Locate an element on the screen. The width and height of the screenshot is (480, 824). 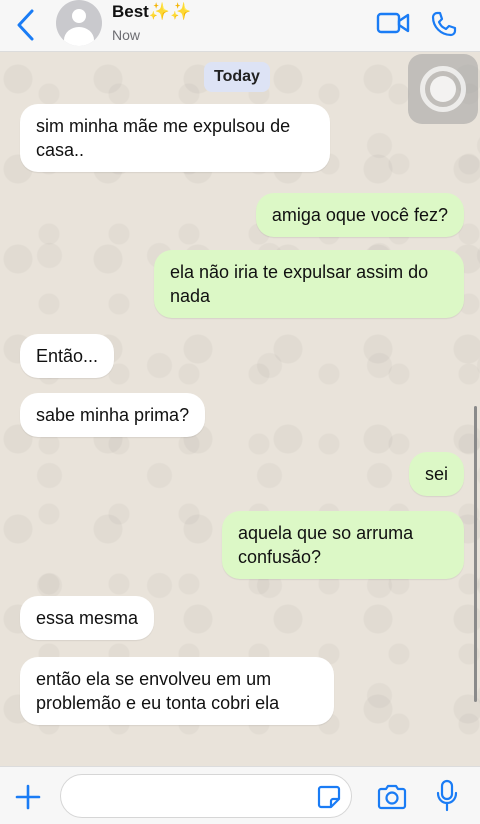
plus-icon is located at coordinates (28, 797).